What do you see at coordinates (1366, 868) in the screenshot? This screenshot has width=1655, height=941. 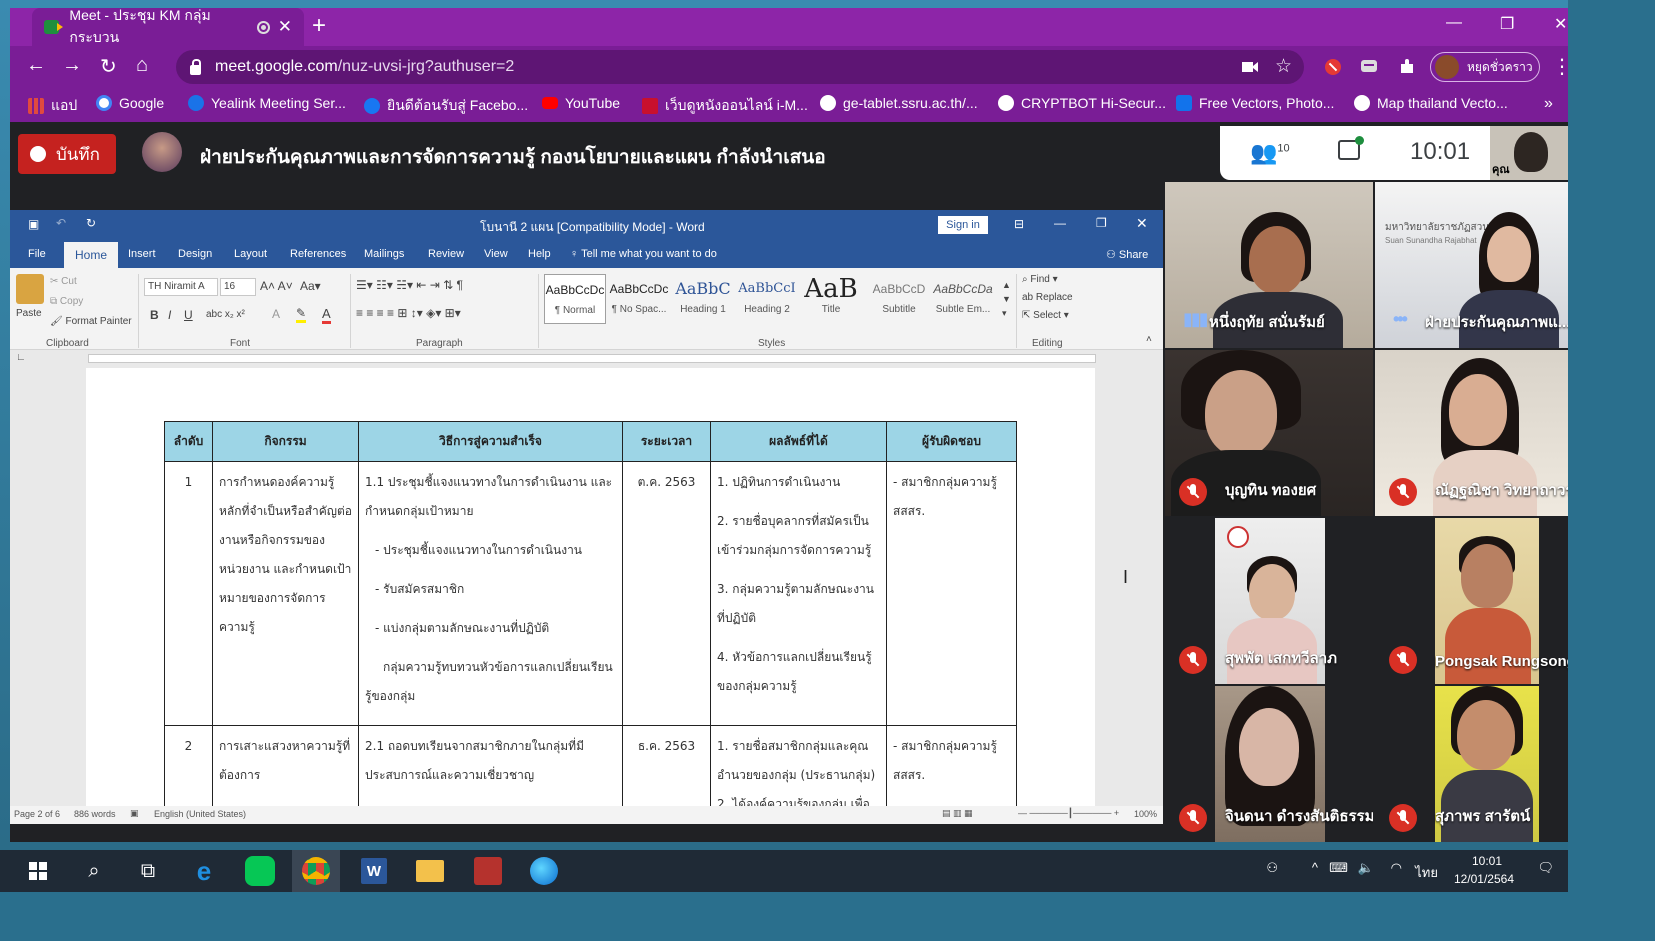 I see `volume-icon: 🔈` at bounding box center [1366, 868].